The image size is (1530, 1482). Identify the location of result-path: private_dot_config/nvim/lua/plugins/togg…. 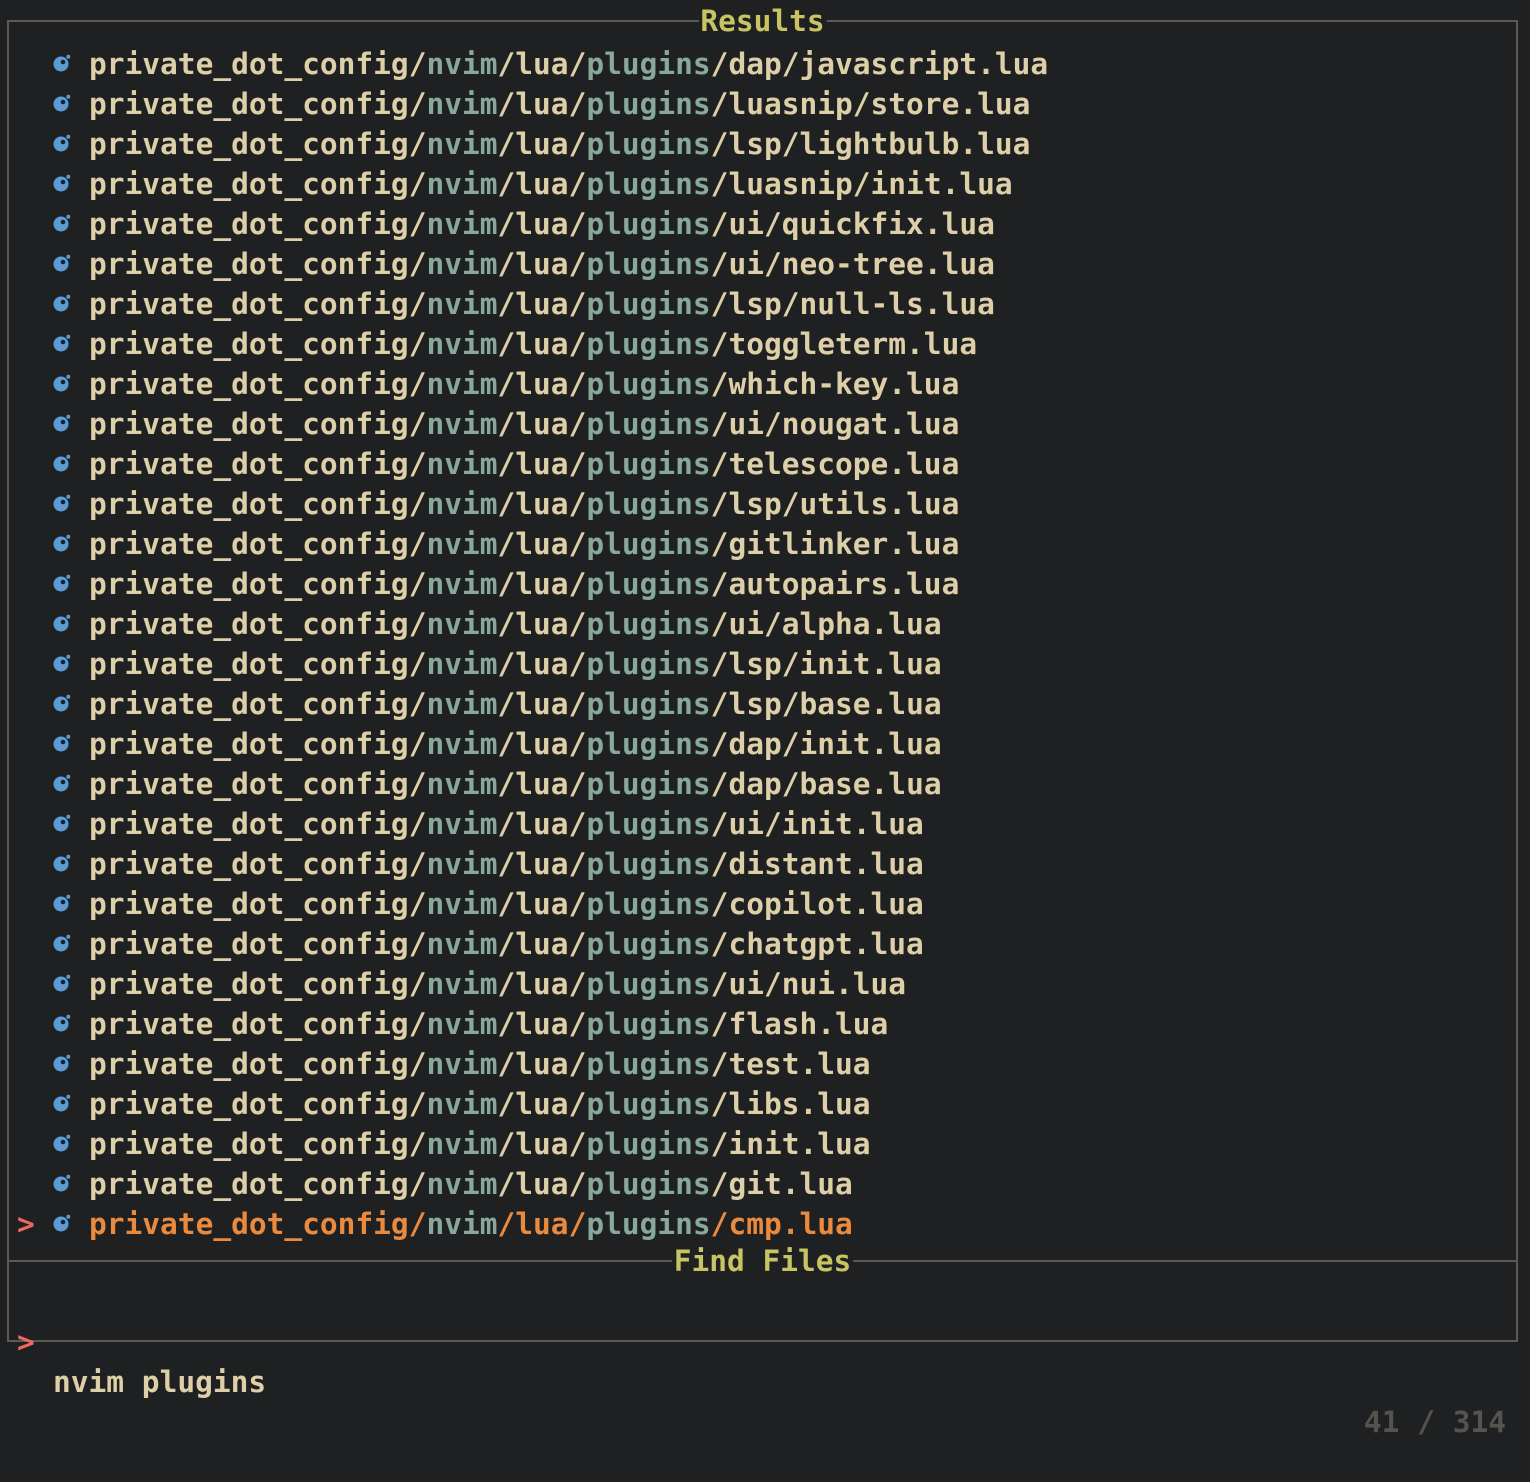
(533, 344).